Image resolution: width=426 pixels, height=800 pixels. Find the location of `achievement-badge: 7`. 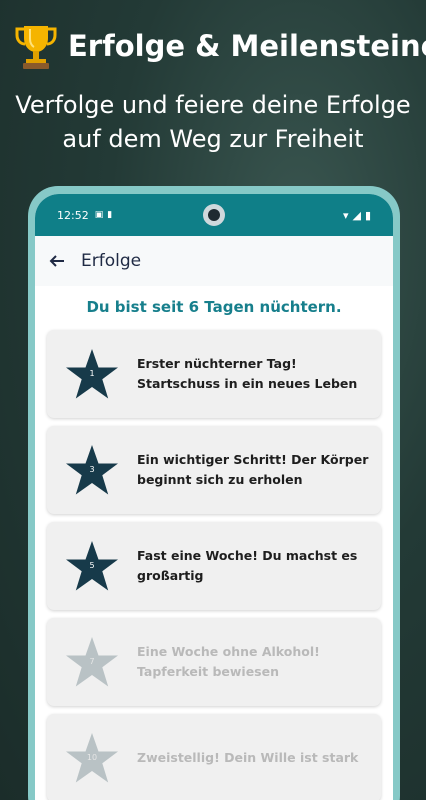

achievement-badge: 7 is located at coordinates (92, 662).